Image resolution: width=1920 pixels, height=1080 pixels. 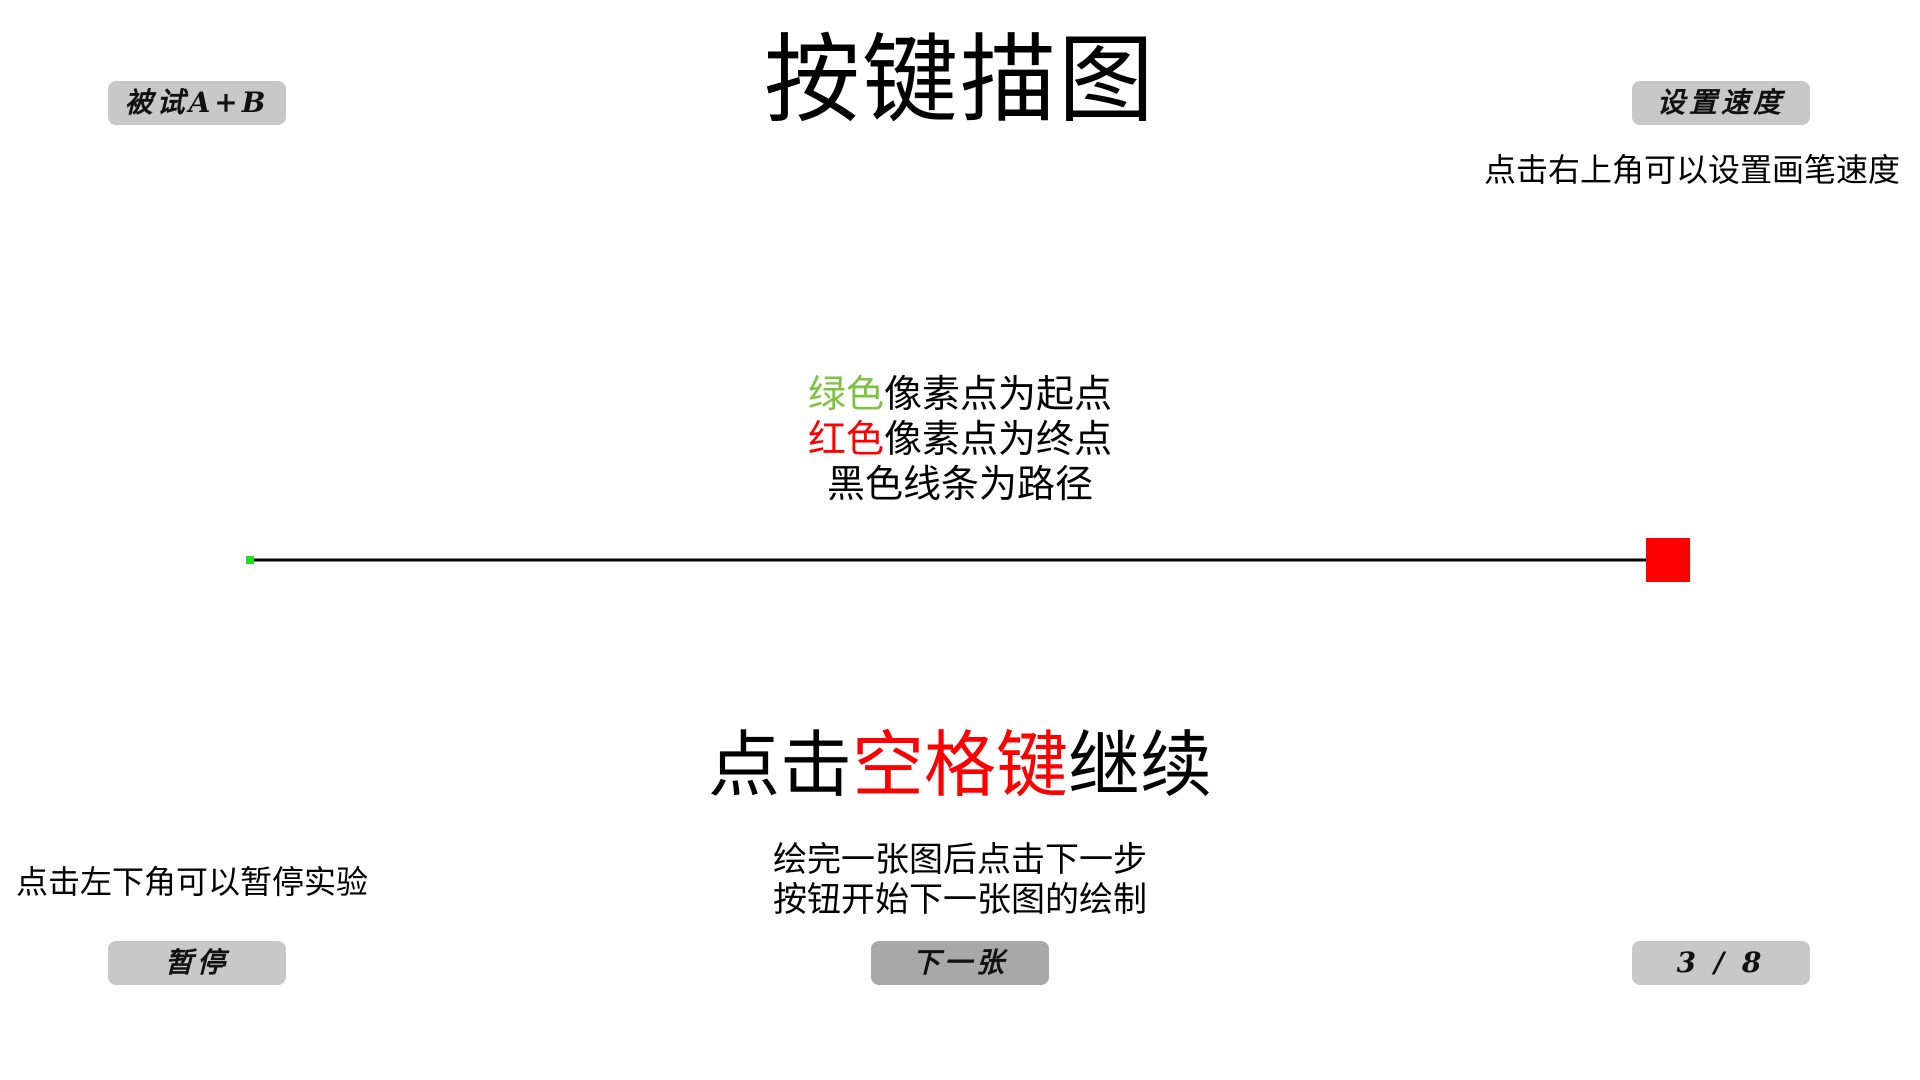 What do you see at coordinates (959, 484) in the screenshot?
I see `legend-path-line: 黑色线条为路径` at bounding box center [959, 484].